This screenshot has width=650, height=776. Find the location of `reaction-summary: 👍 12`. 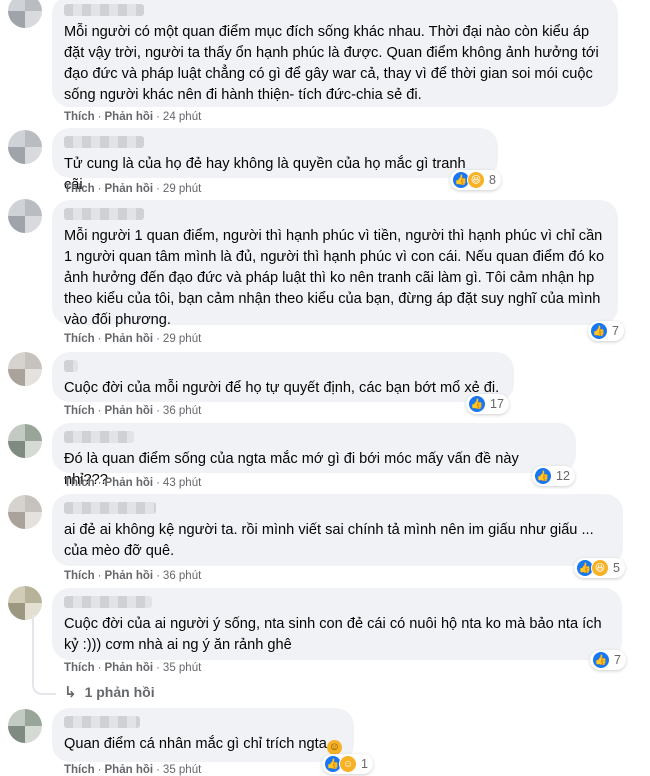

reaction-summary: 👍 12 is located at coordinates (553, 476).